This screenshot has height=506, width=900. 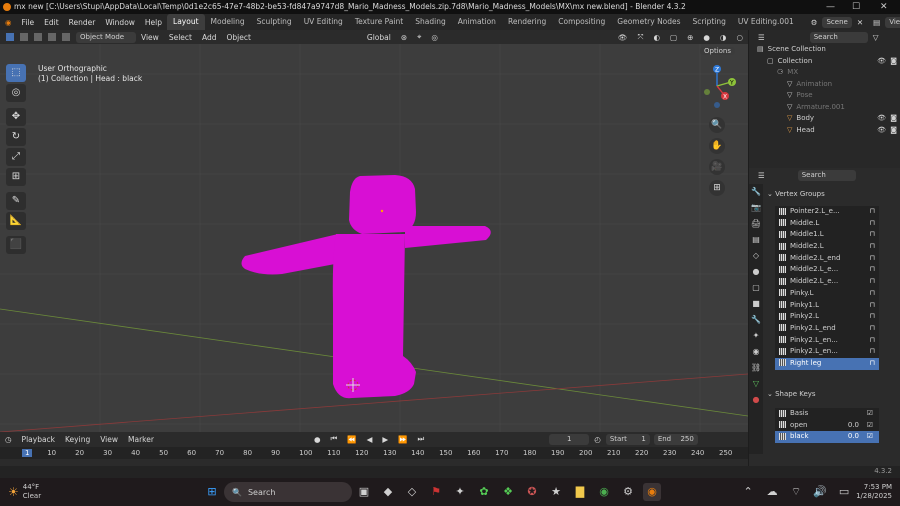 I want to click on app-icon-4: ✦, so click(x=460, y=492).